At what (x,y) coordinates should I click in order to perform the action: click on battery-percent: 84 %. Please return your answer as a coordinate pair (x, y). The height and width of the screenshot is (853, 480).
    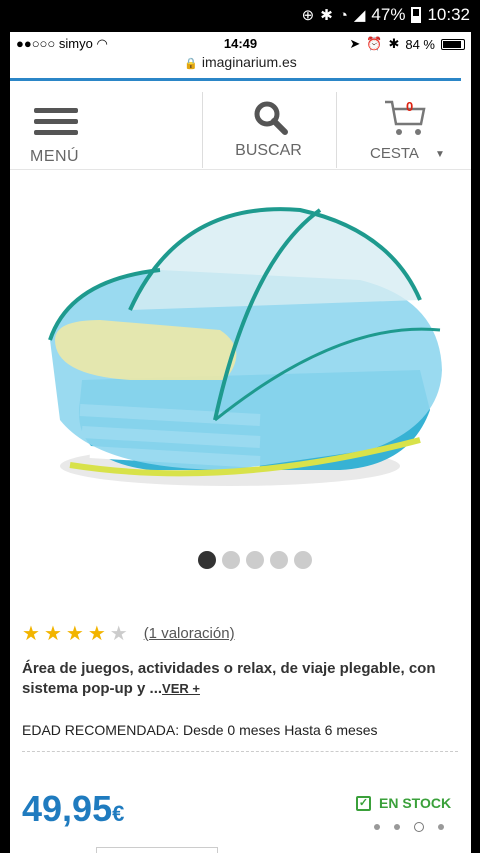
    Looking at the image, I should click on (420, 44).